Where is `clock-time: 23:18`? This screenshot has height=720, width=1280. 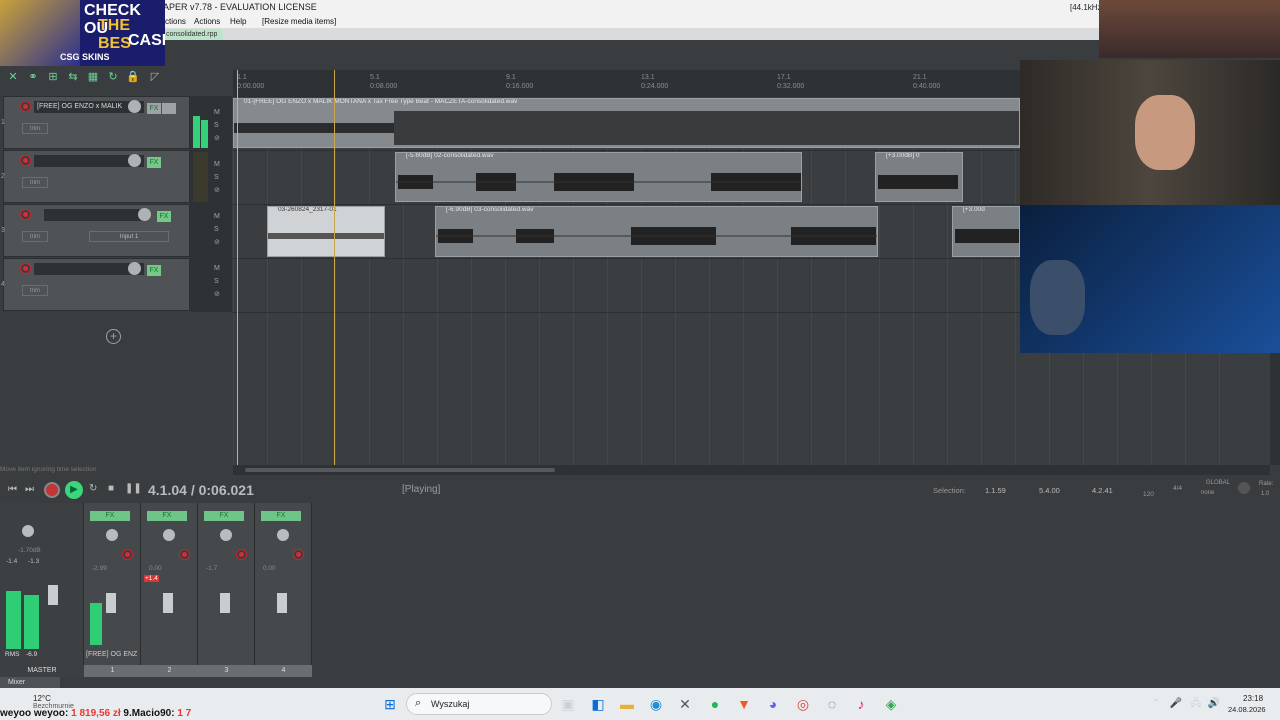 clock-time: 23:18 is located at coordinates (1253, 698).